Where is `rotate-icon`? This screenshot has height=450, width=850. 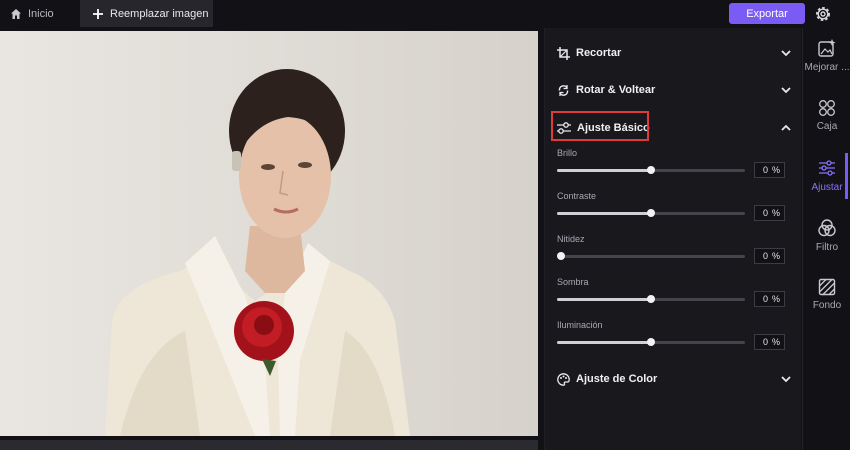
rotate-icon is located at coordinates (563, 90).